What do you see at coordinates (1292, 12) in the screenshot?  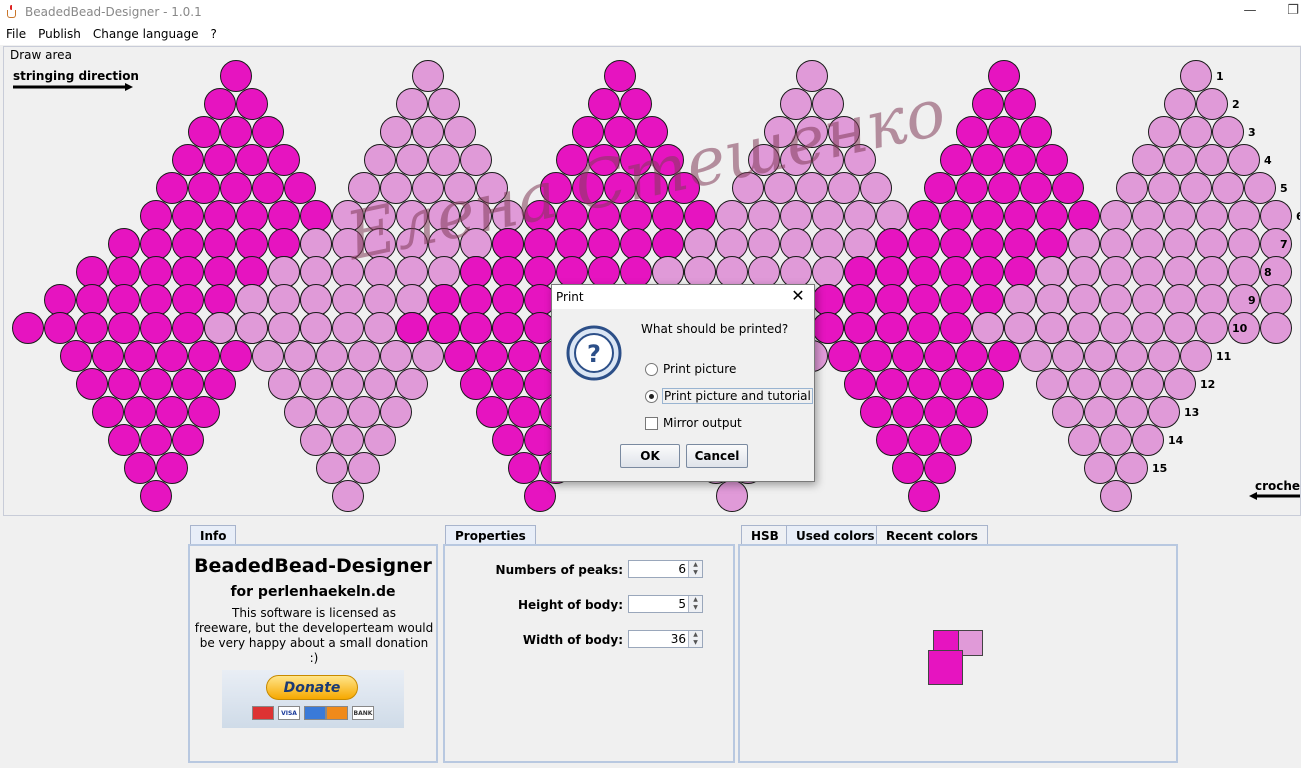 I see `maximize-button: ❐` at bounding box center [1292, 12].